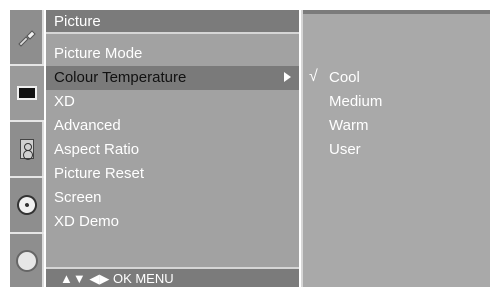 This screenshot has height=288, width=490. What do you see at coordinates (97, 149) in the screenshot?
I see `menu-item-label: Aspect Ratio` at bounding box center [97, 149].